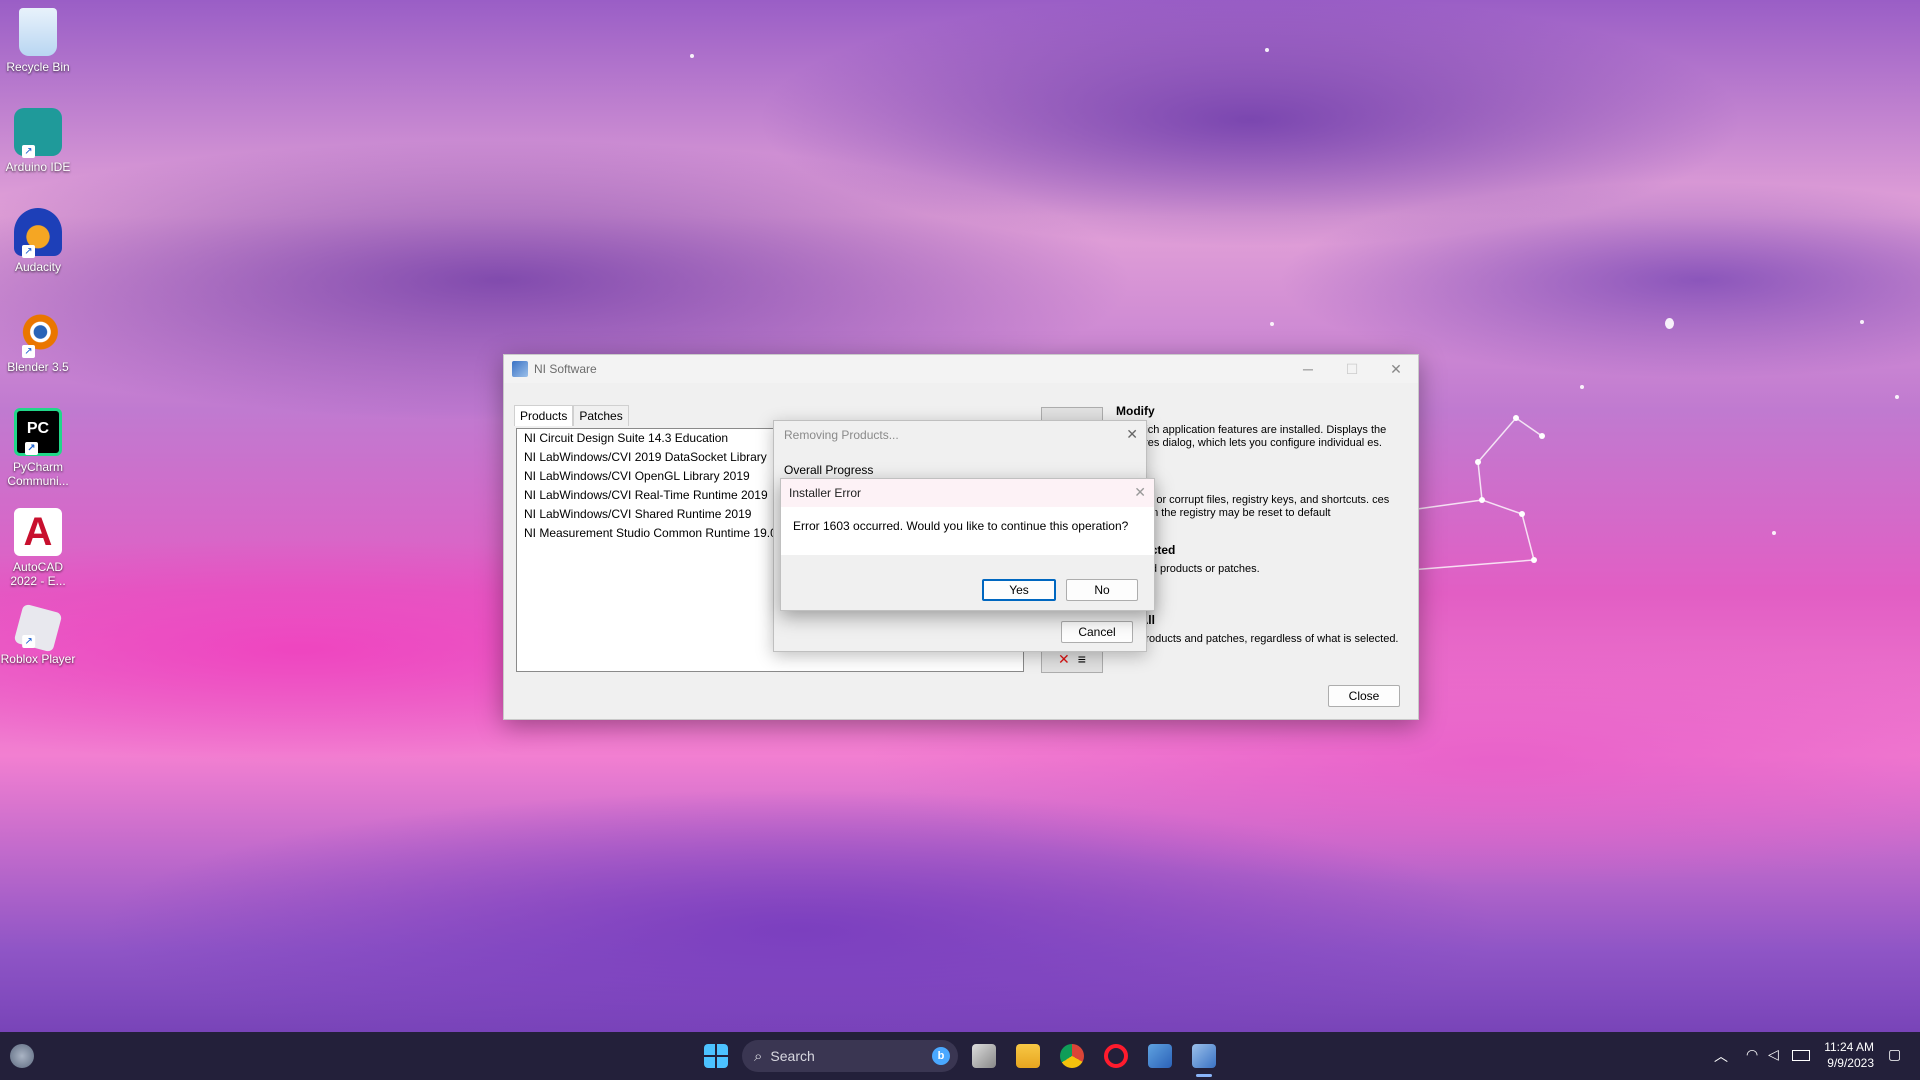 The width and height of the screenshot is (1920, 1080). What do you see at coordinates (1135, 411) in the screenshot?
I see `modify-heading: Modify` at bounding box center [1135, 411].